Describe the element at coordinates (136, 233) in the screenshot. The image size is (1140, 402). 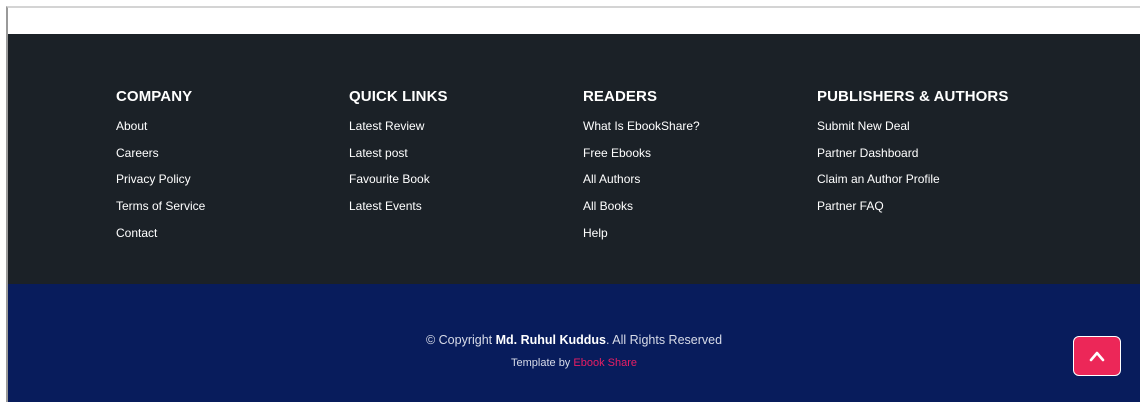
I see `footer-link-contact: Contact` at that location.